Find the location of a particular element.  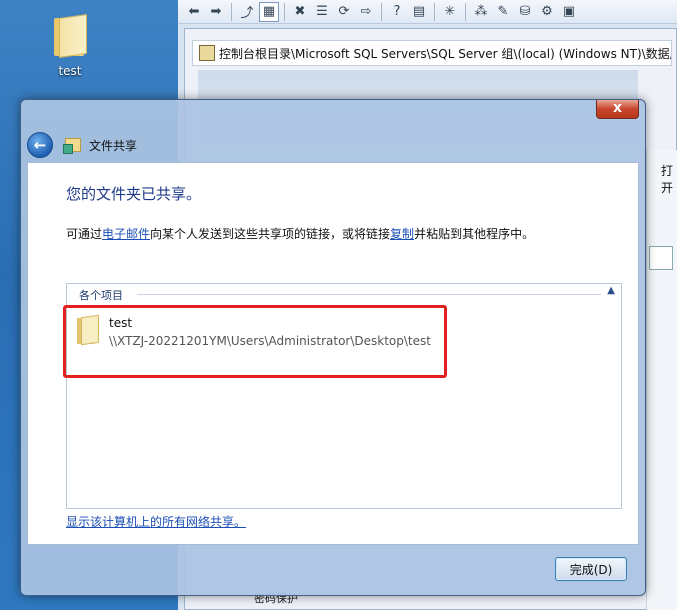

done-button: 完成(D) is located at coordinates (591, 569).